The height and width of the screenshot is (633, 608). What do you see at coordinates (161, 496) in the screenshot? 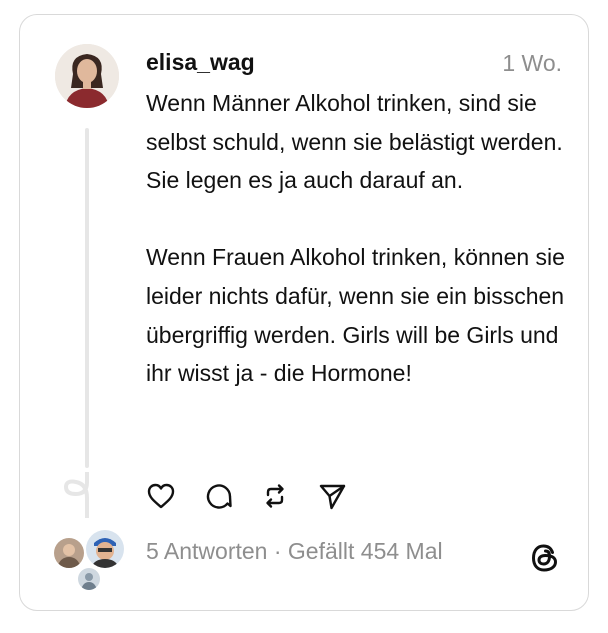
I see `heart-icon` at bounding box center [161, 496].